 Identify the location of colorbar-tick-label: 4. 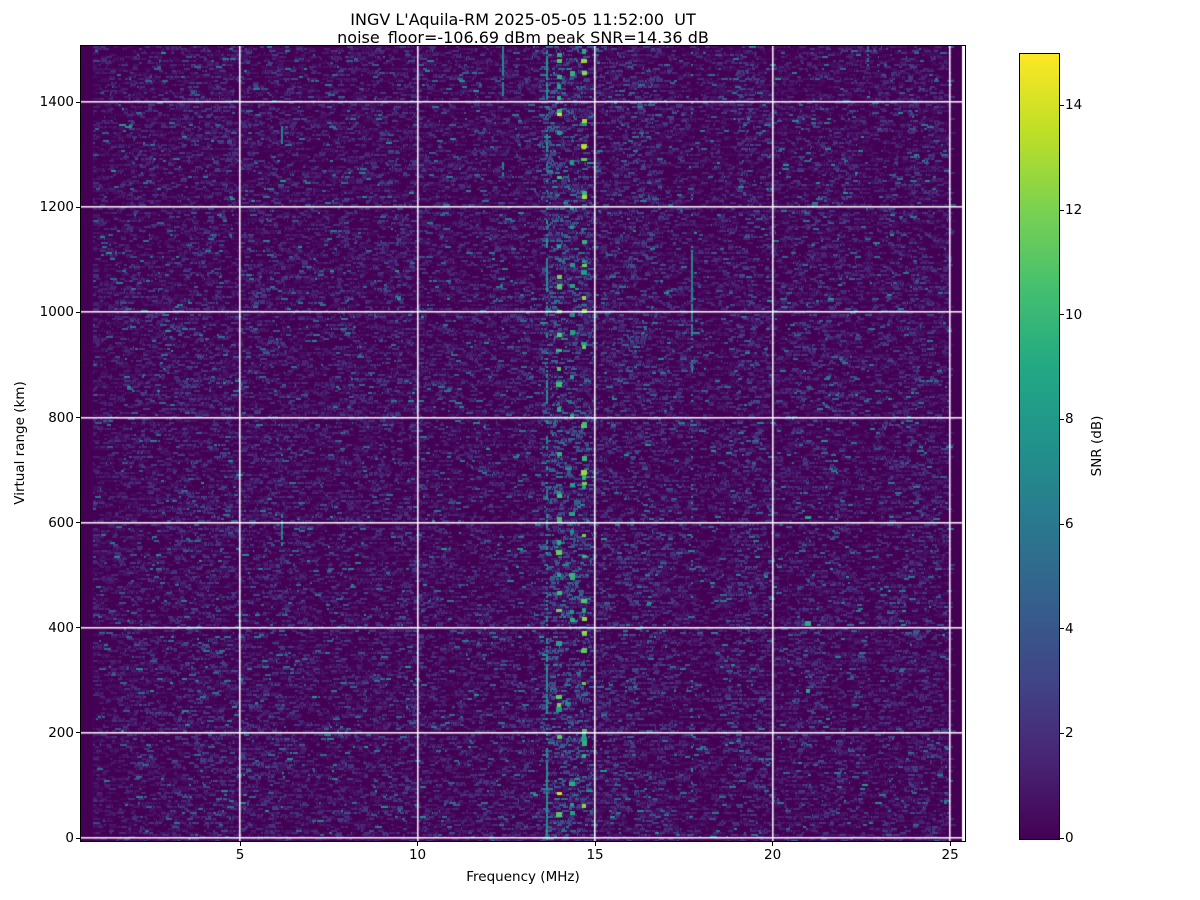
(1069, 628).